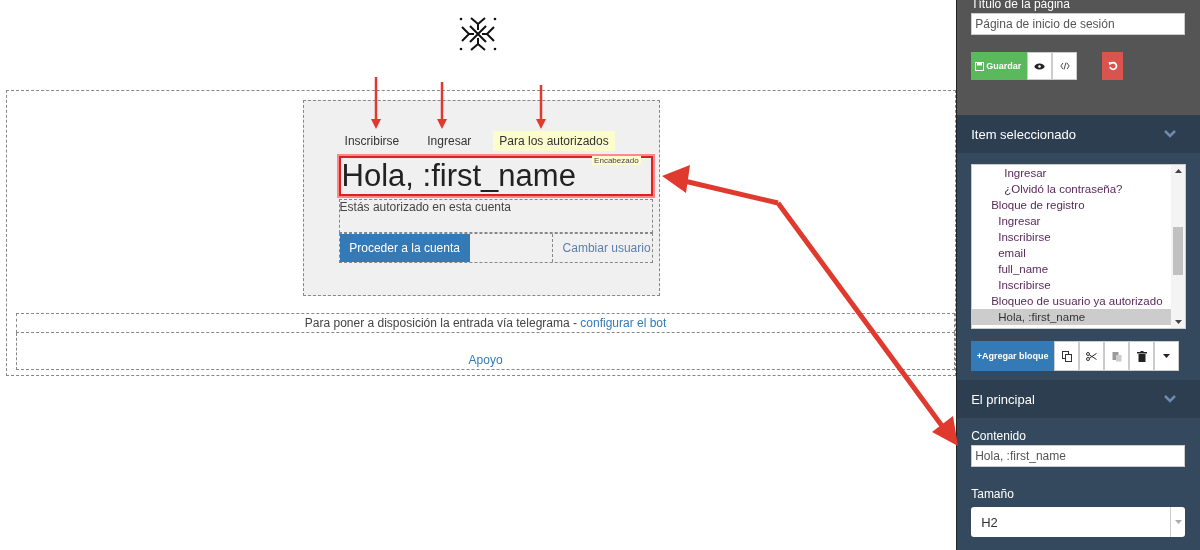 The image size is (1200, 550). Describe the element at coordinates (425, 207) in the screenshot. I see `message-text: Estás autorizado en esta cuenta` at that location.